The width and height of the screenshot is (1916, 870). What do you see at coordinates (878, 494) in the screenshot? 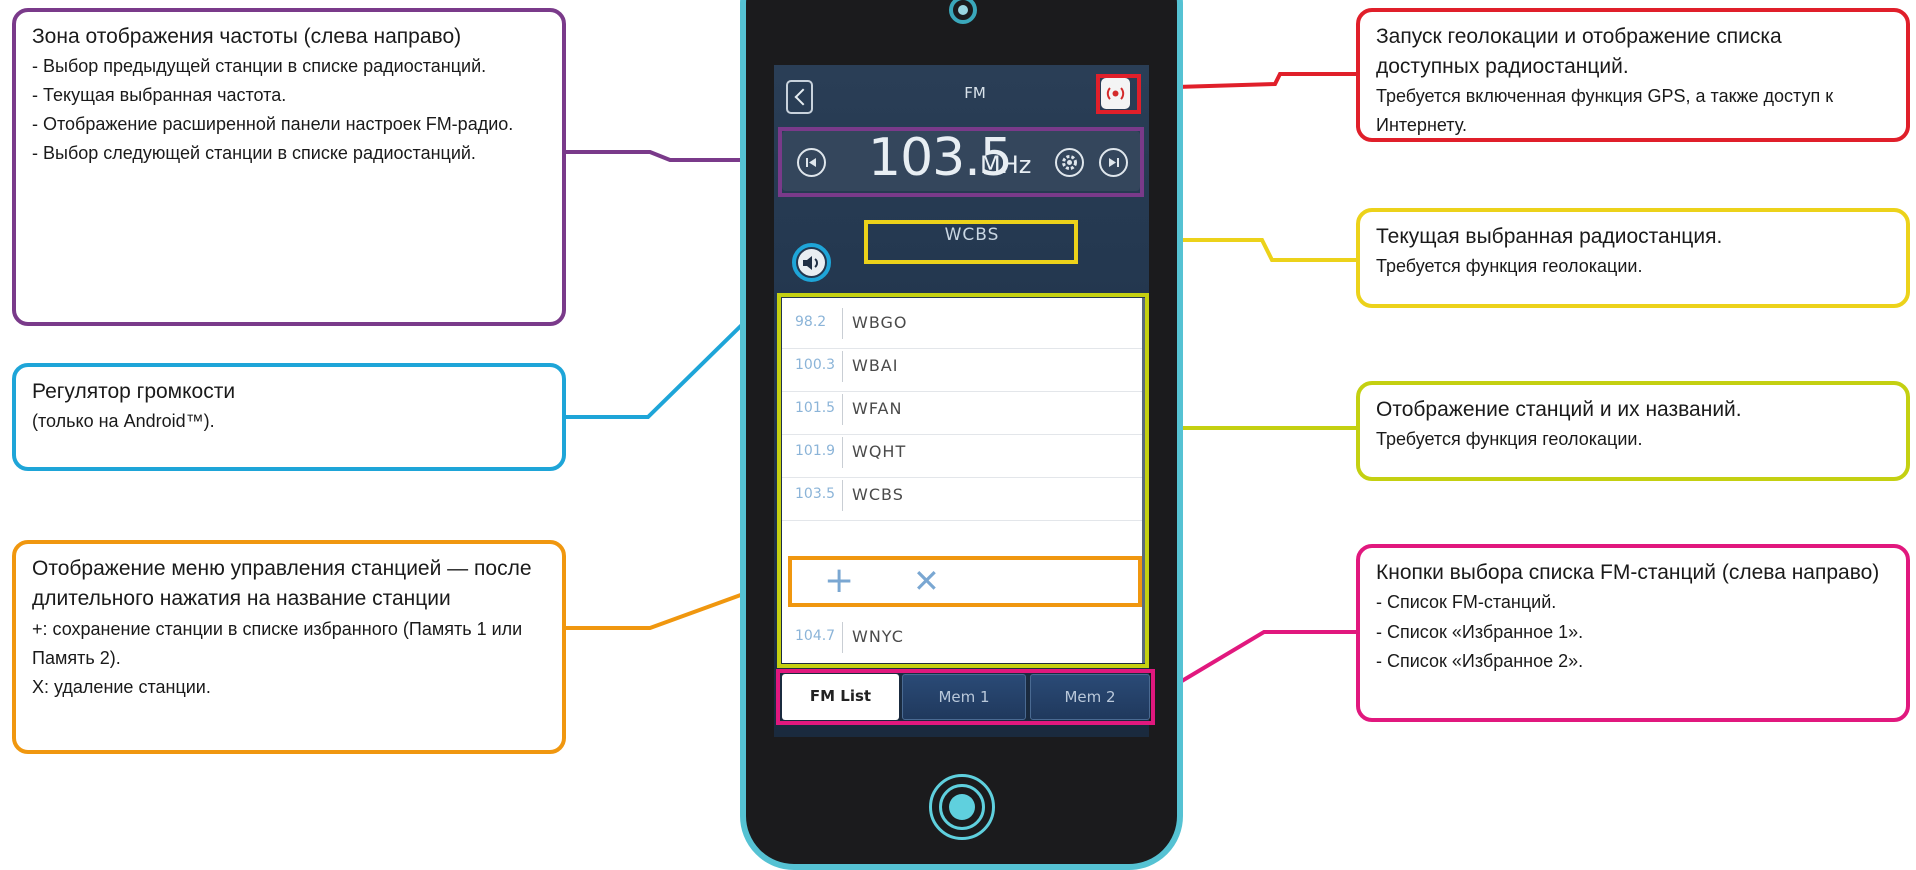
I see `station-name: WCBS` at bounding box center [878, 494].